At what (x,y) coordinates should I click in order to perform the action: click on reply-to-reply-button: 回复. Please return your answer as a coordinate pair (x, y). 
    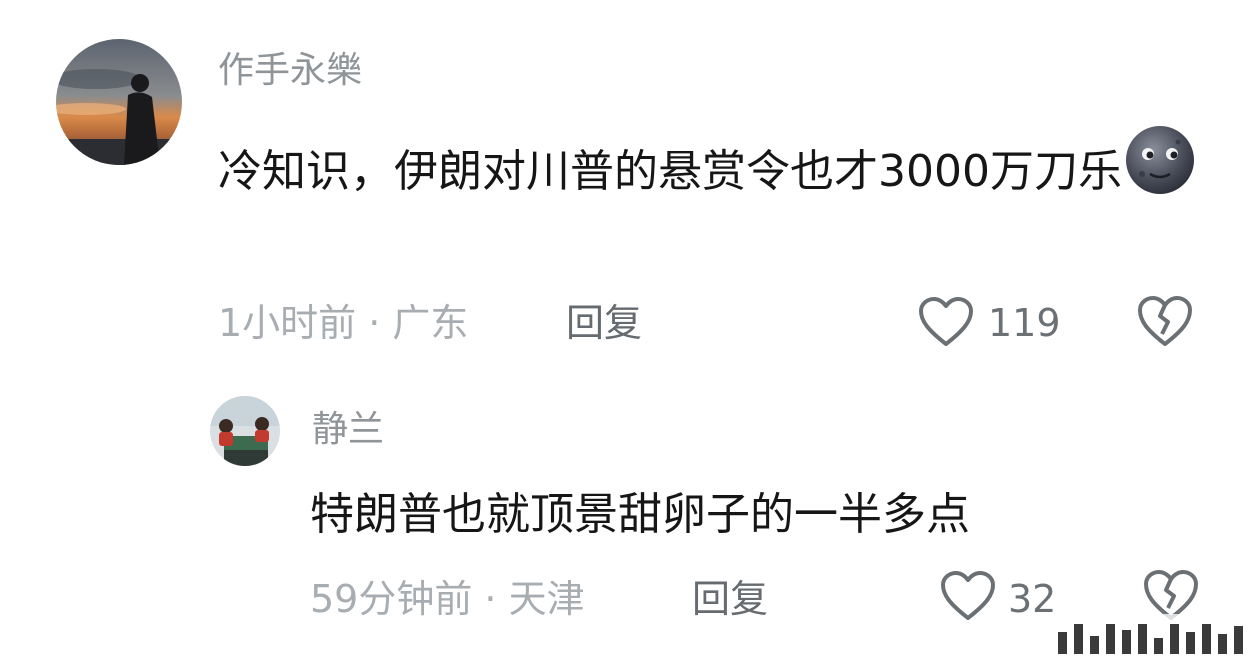
    Looking at the image, I should click on (730, 599).